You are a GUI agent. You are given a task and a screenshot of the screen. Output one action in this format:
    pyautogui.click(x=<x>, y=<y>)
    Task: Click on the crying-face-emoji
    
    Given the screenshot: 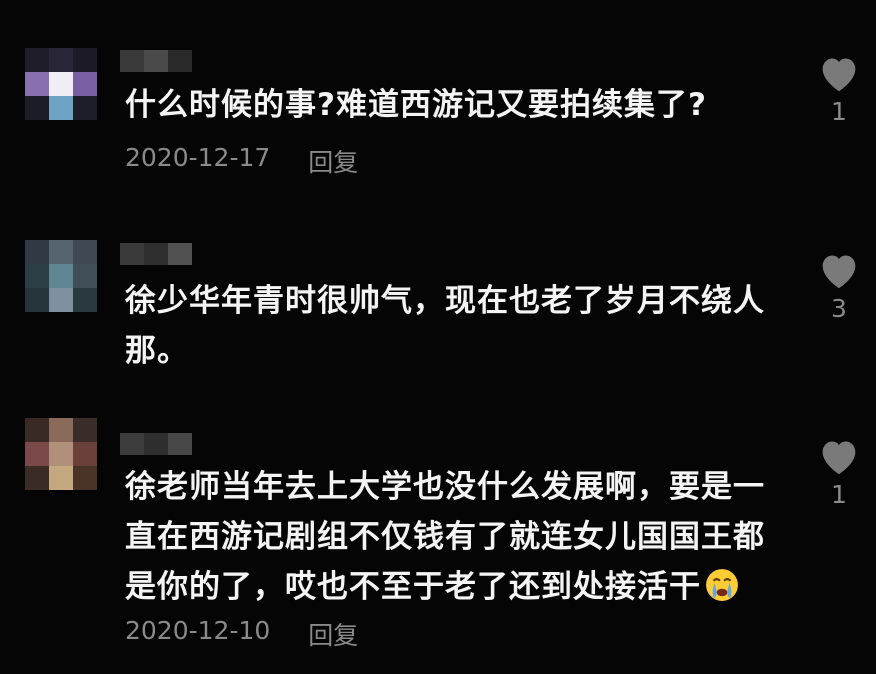 What is the action you would take?
    pyautogui.click(x=722, y=585)
    